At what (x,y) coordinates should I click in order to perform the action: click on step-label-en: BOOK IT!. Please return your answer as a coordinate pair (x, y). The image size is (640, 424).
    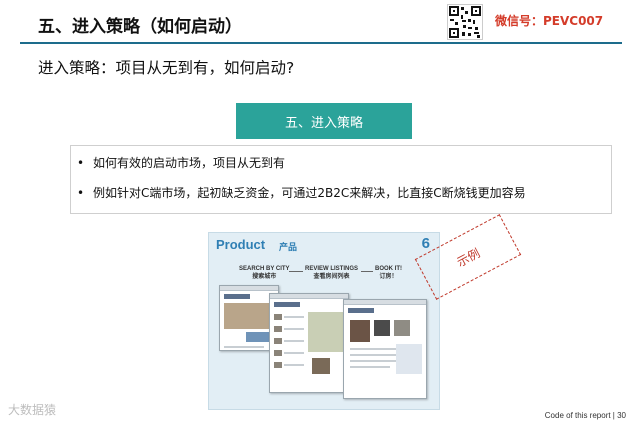
    Looking at the image, I should click on (388, 269).